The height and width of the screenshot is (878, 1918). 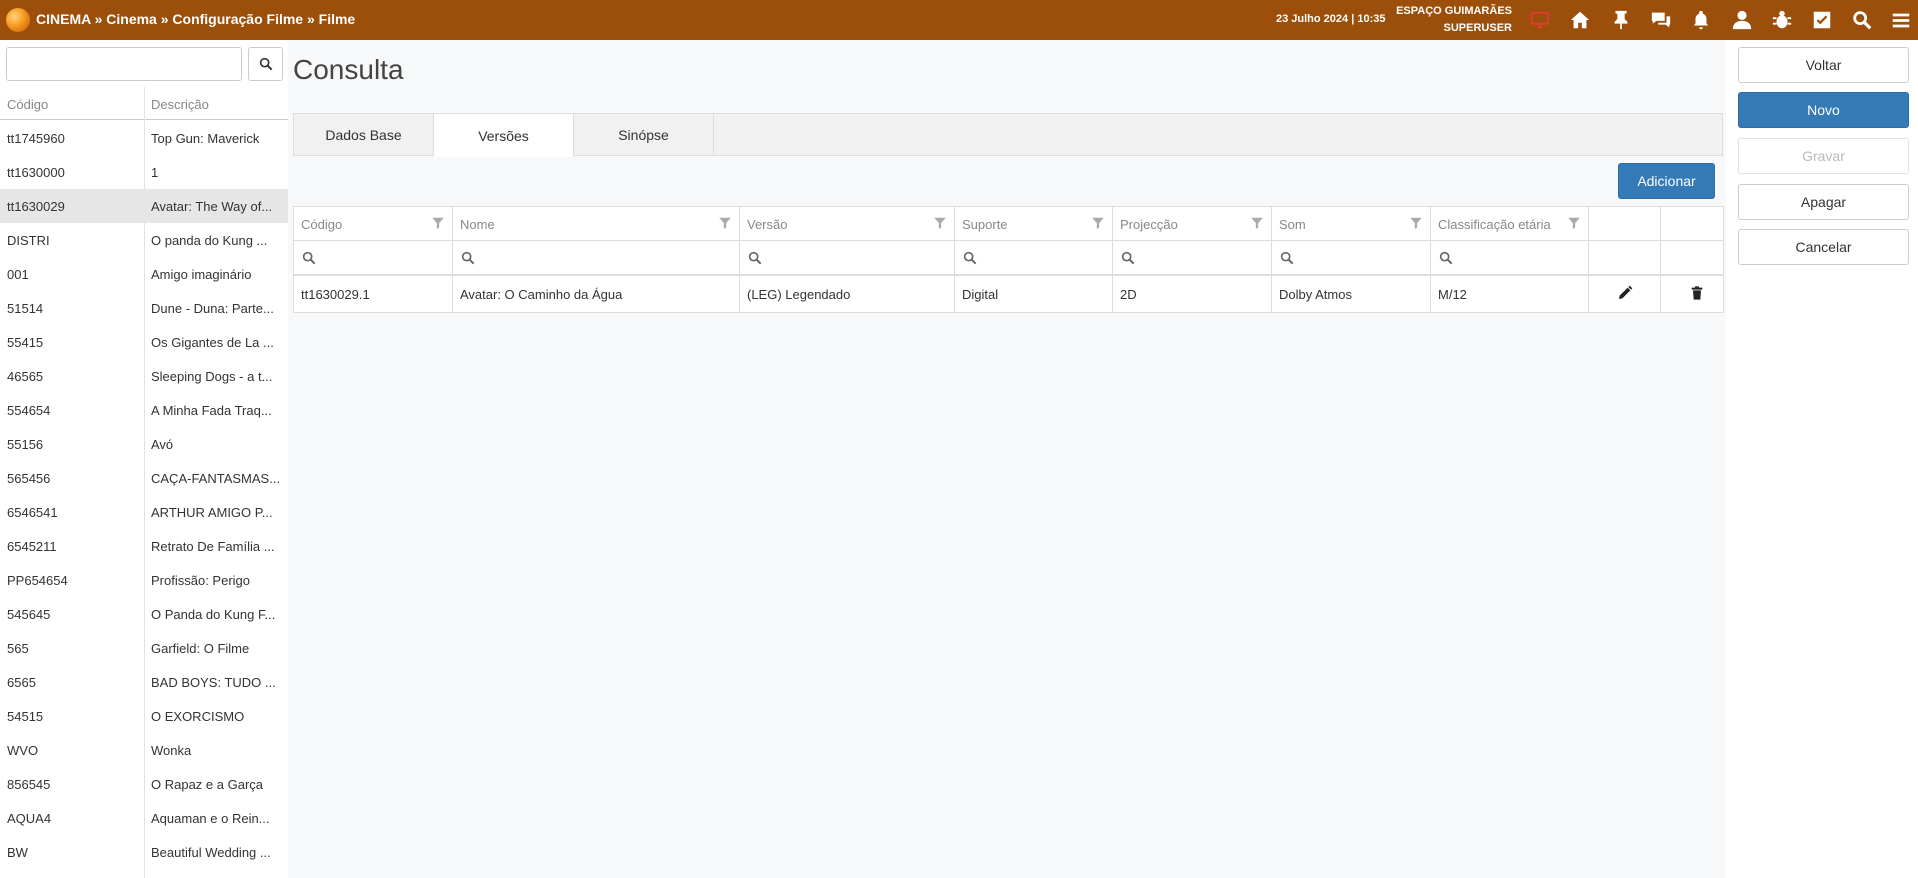 I want to click on filter-cell-som, so click(x=1351, y=257).